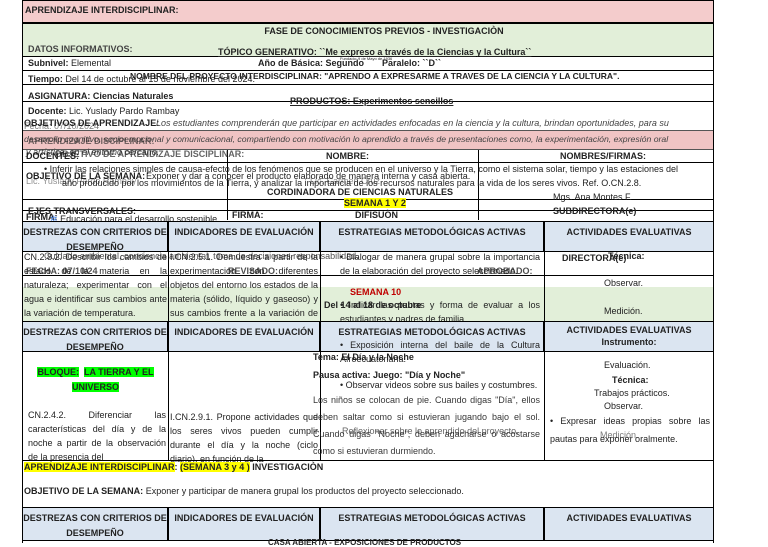 This screenshot has width=768, height=547. Describe the element at coordinates (593, 197) in the screenshot. I see `mgs: Mgs. Ana Montes F.` at that location.